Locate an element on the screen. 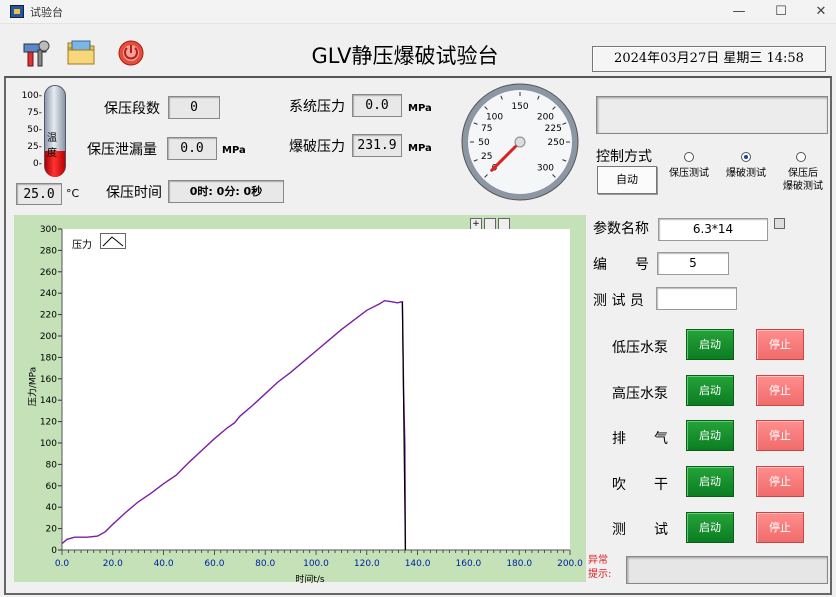 The width and height of the screenshot is (836, 597). thermo-tick: 25- is located at coordinates (34, 147).